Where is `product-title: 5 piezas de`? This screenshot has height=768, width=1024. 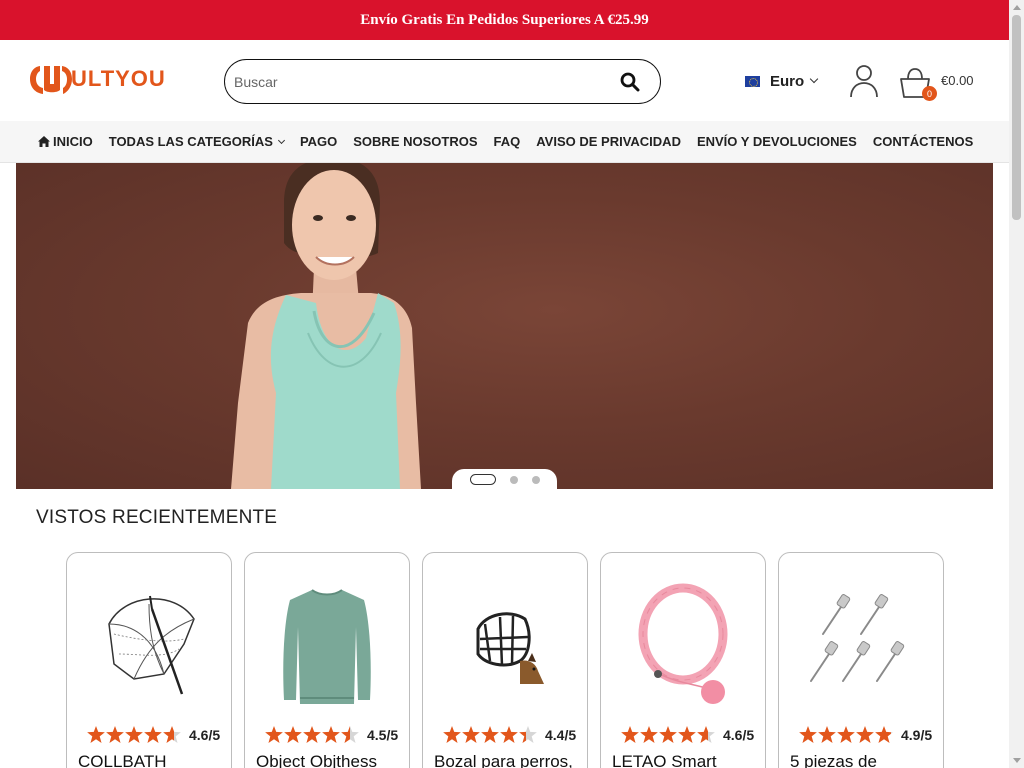
product-title: 5 piezas de is located at coordinates (833, 760).